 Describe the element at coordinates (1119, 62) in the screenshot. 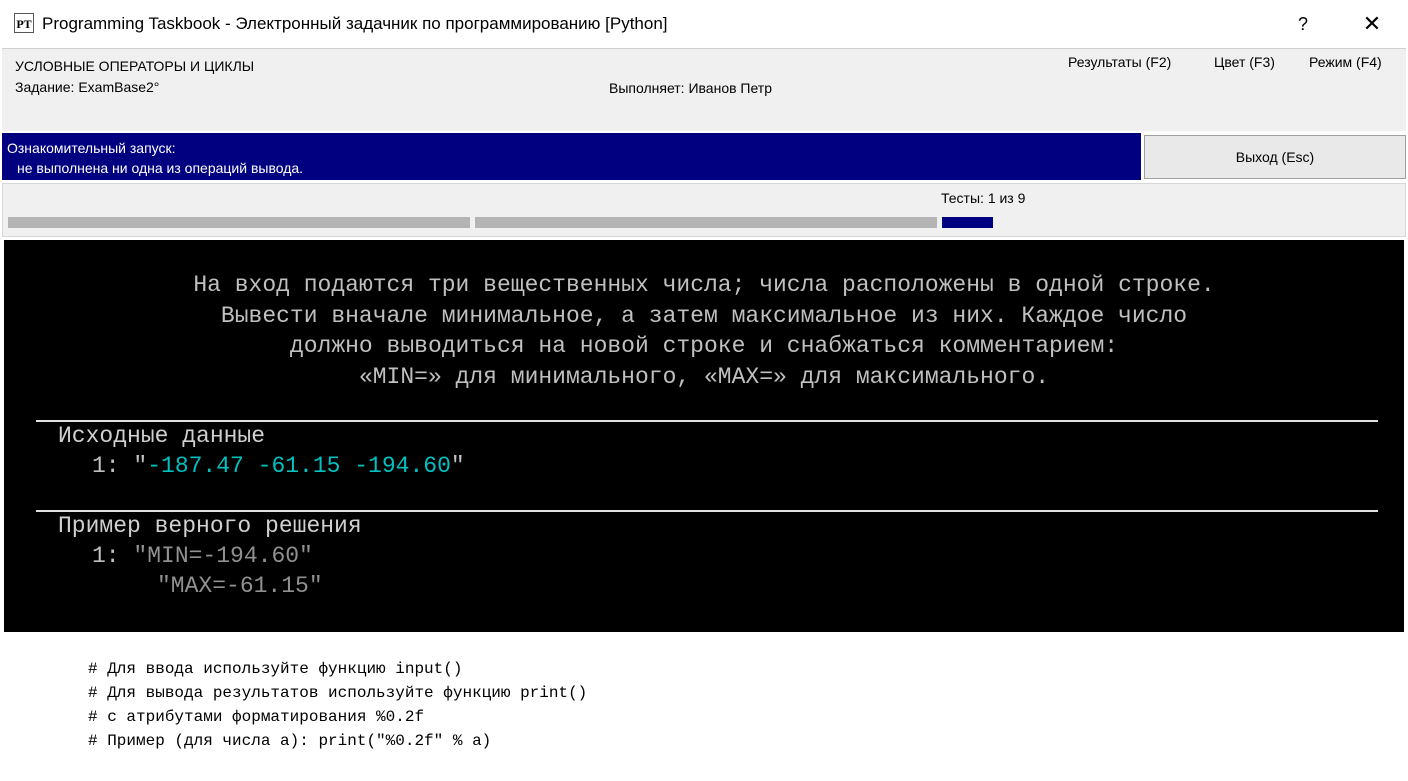

I see `results-menu-item: Результаты (F2)` at that location.